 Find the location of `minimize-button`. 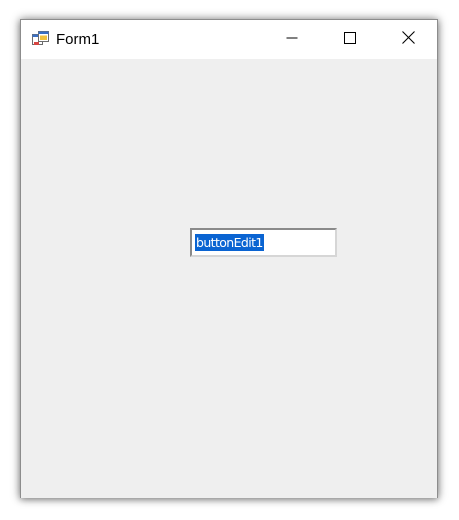

minimize-button is located at coordinates (292, 39).